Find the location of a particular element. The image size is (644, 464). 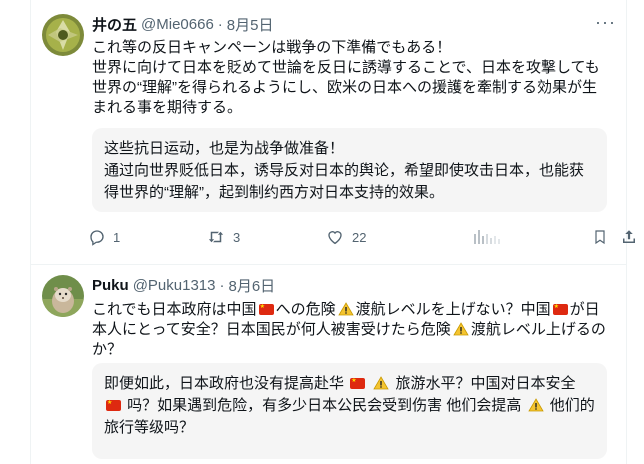

like-count: 22 is located at coordinates (359, 237).